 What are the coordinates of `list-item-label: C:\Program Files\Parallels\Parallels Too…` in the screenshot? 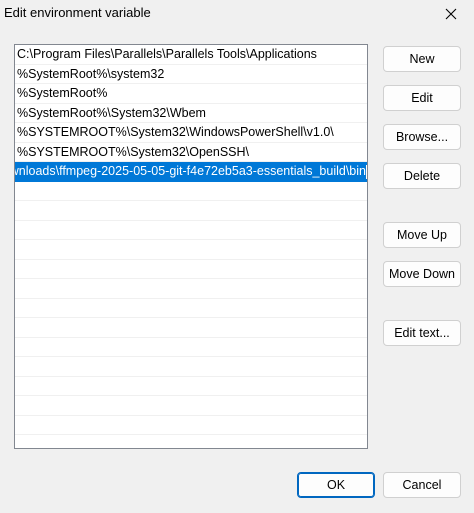 It's located at (167, 54).